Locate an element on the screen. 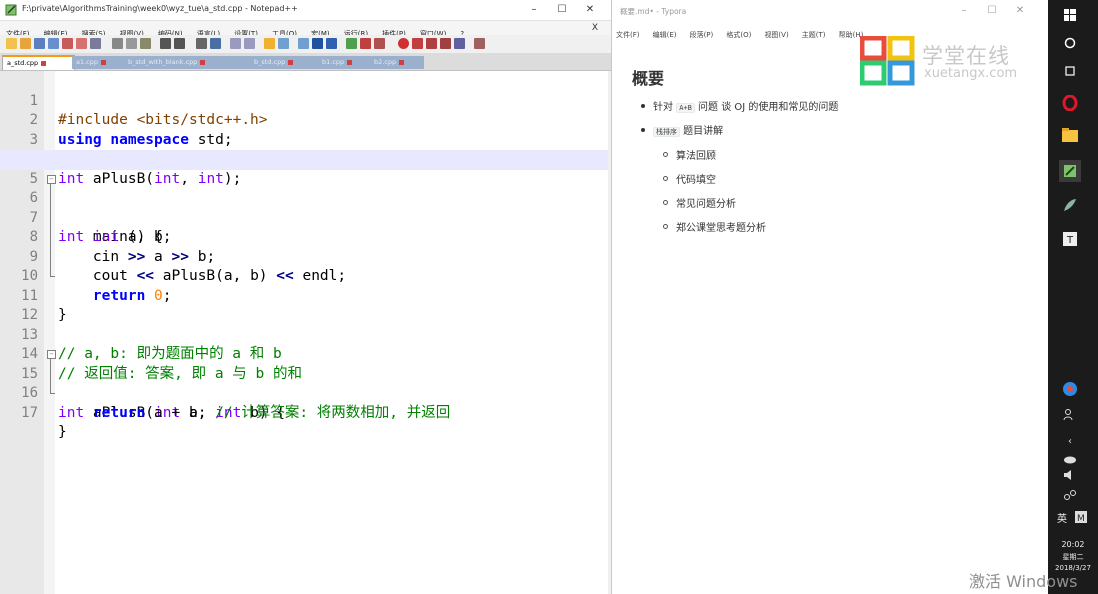  replace-icon is located at coordinates (215, 43).